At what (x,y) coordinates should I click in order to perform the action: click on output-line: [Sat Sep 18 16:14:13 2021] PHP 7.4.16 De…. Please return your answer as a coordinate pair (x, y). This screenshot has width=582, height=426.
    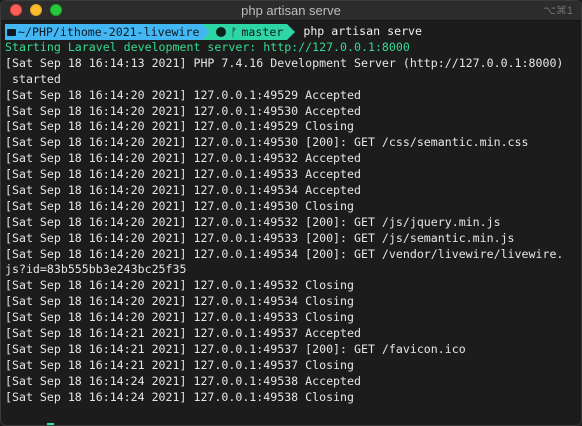
    Looking at the image, I should click on (284, 62).